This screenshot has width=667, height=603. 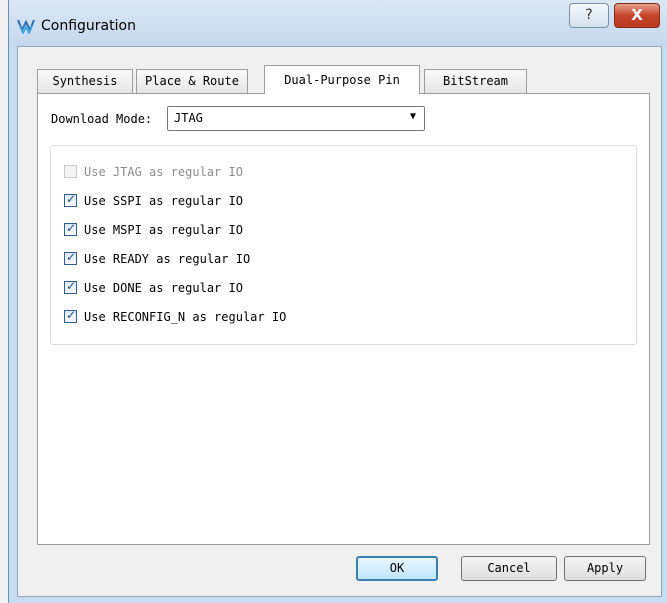 What do you see at coordinates (26, 26) in the screenshot?
I see `app-logo-icon` at bounding box center [26, 26].